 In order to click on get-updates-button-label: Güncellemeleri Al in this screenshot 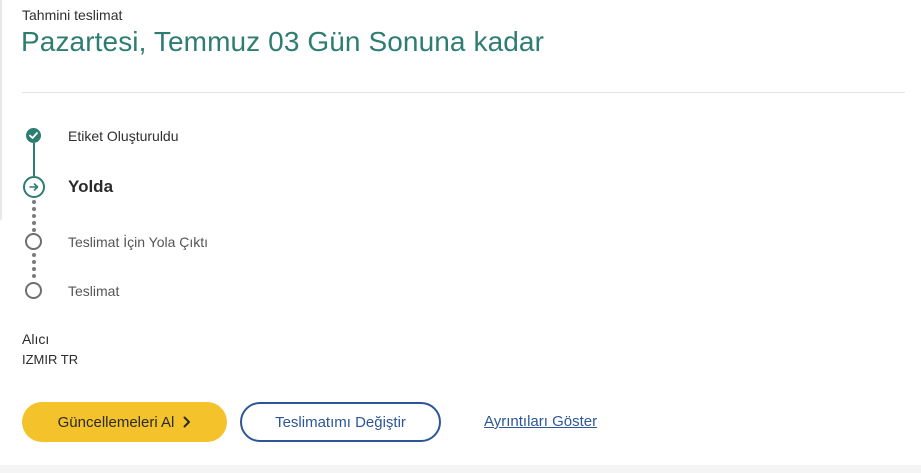, I will do `click(116, 422)`.